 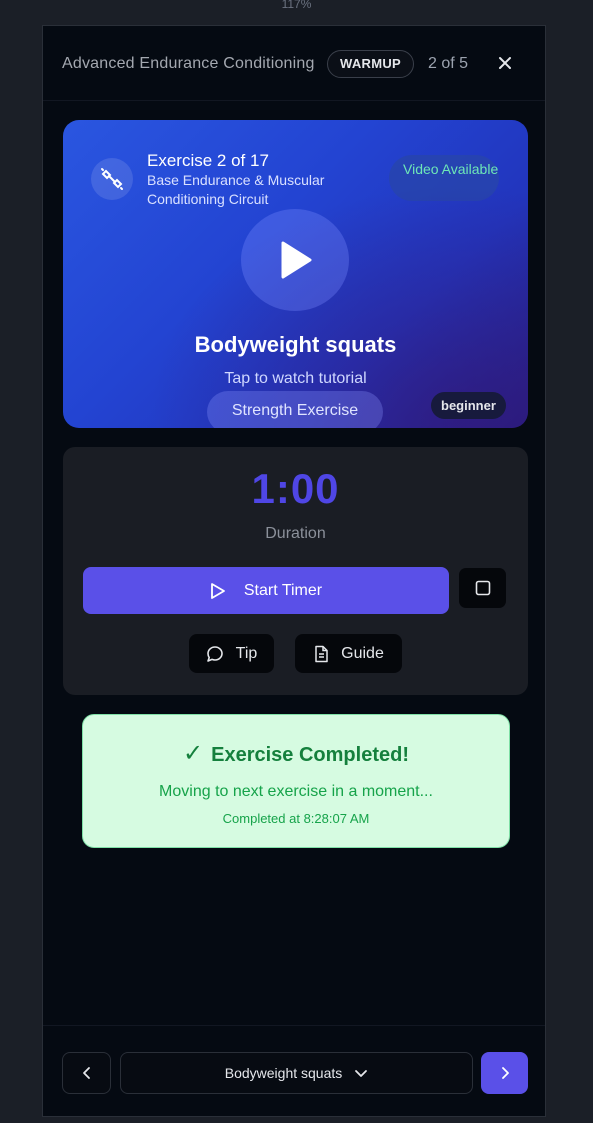 I want to click on next-exercise-button, so click(x=504, y=1073).